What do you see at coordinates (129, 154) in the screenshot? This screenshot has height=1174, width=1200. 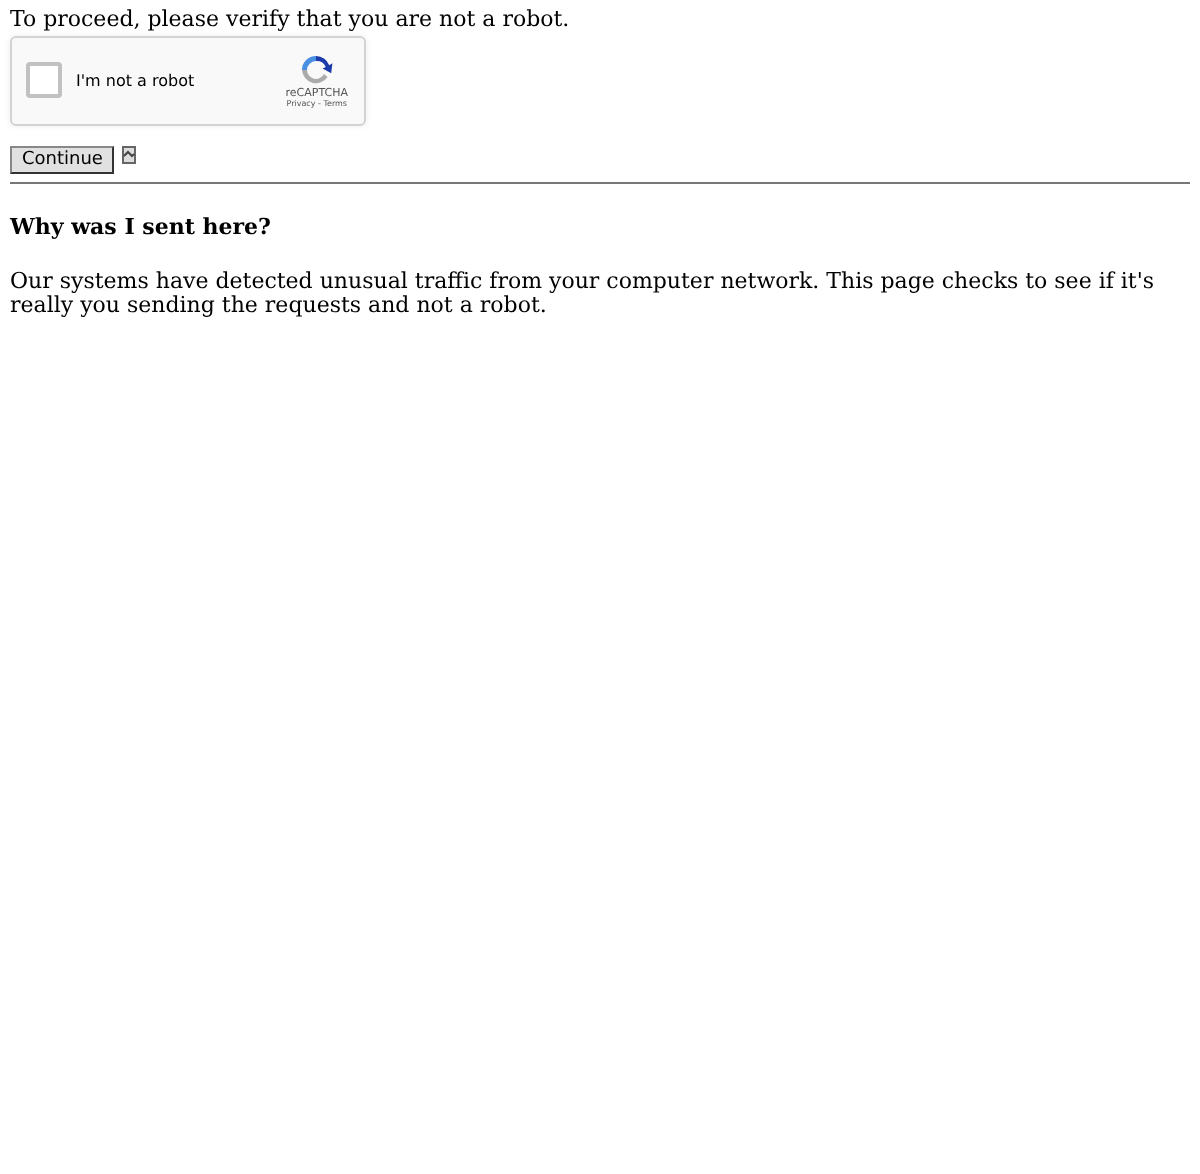 I see `broken-image-icon` at bounding box center [129, 154].